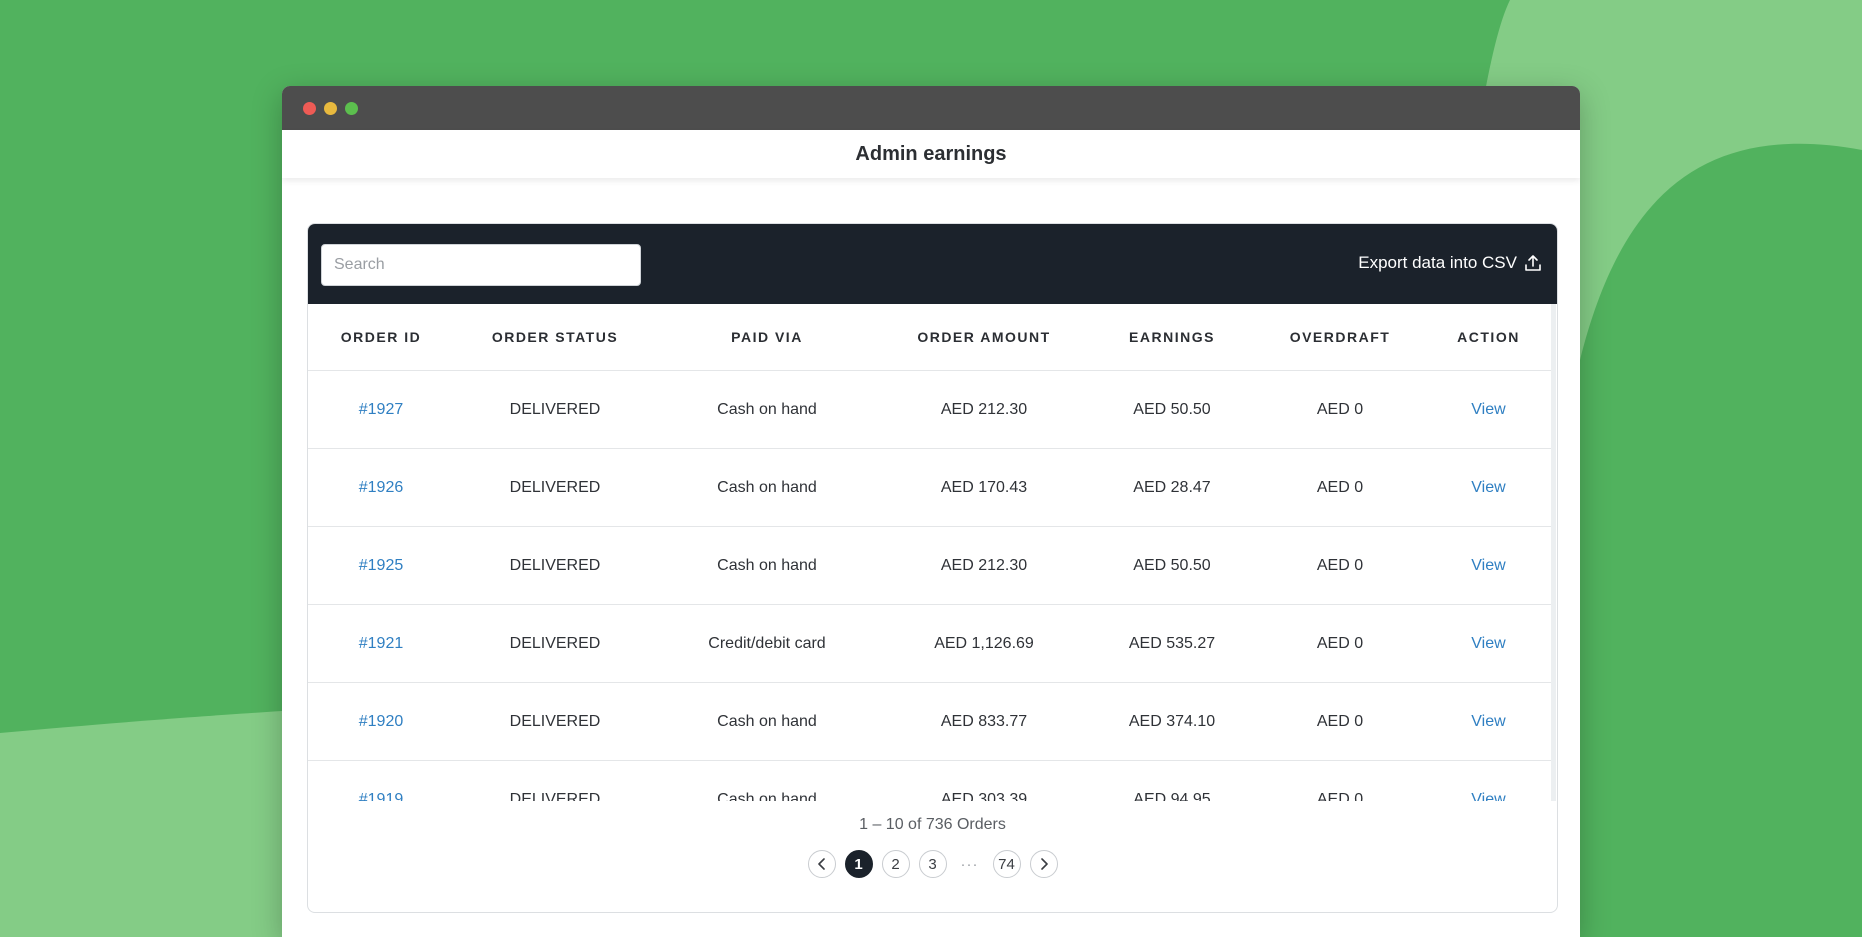  I want to click on column-header: ORDER STATUS, so click(555, 337).